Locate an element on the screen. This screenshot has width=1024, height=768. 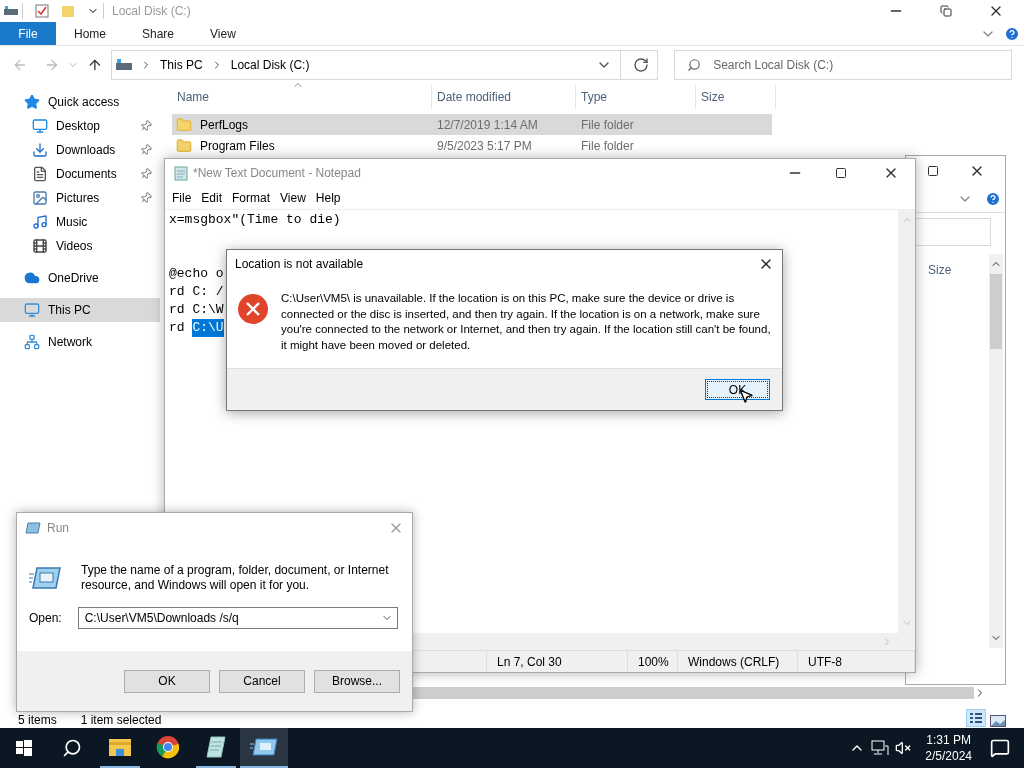
up-icon is located at coordinates (95, 65).